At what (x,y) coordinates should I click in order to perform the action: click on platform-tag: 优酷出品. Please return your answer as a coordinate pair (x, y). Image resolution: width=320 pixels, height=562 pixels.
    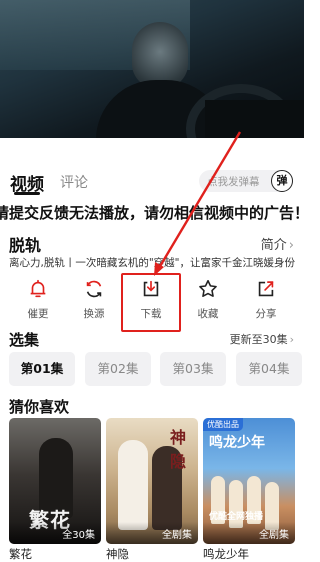
    Looking at the image, I should click on (223, 424).